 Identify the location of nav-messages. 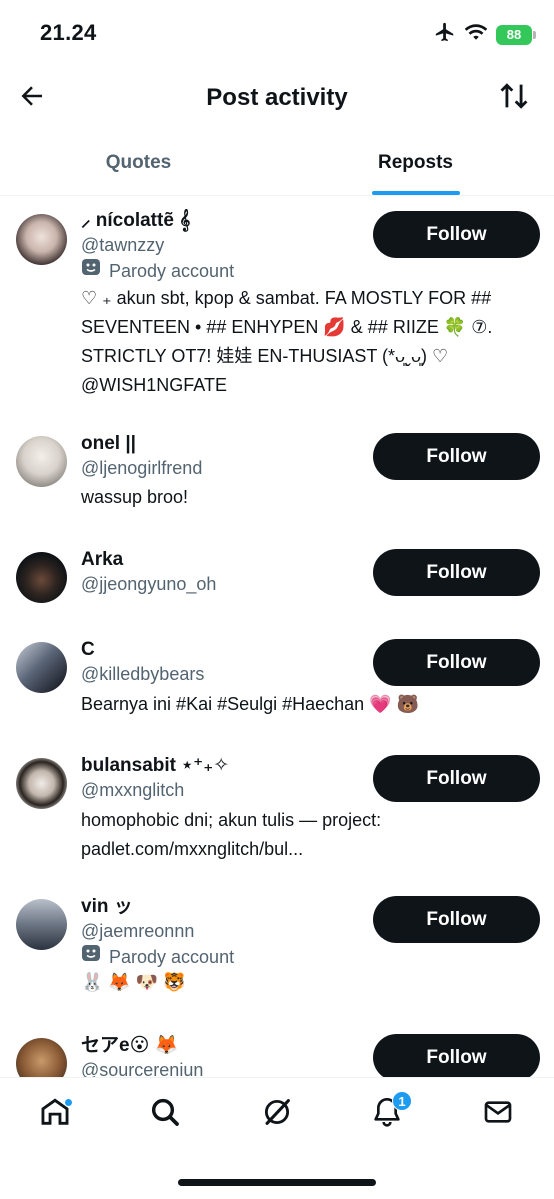
(498, 1114).